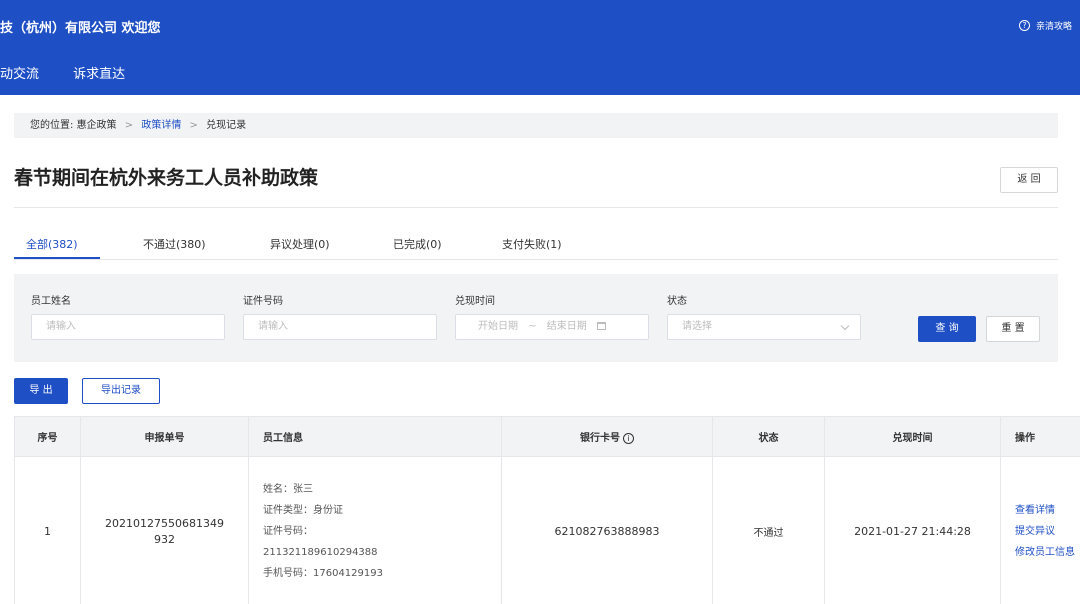 This screenshot has width=1080, height=604. I want to click on employee-phone: 手机号码：17604129193, so click(323, 573).